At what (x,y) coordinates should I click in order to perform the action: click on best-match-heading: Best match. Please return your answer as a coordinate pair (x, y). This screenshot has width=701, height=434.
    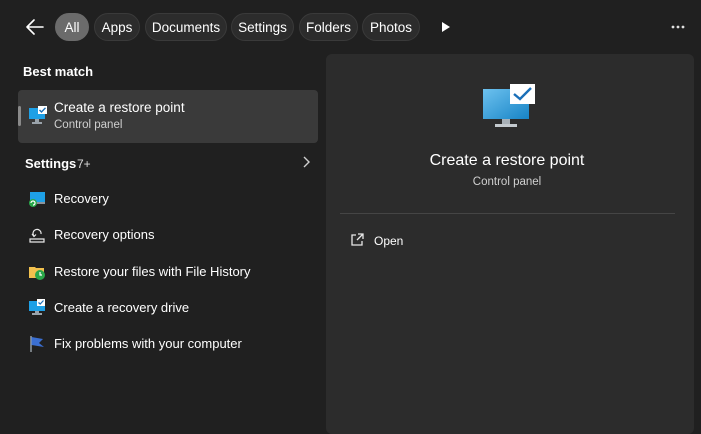
    Looking at the image, I should click on (58, 71).